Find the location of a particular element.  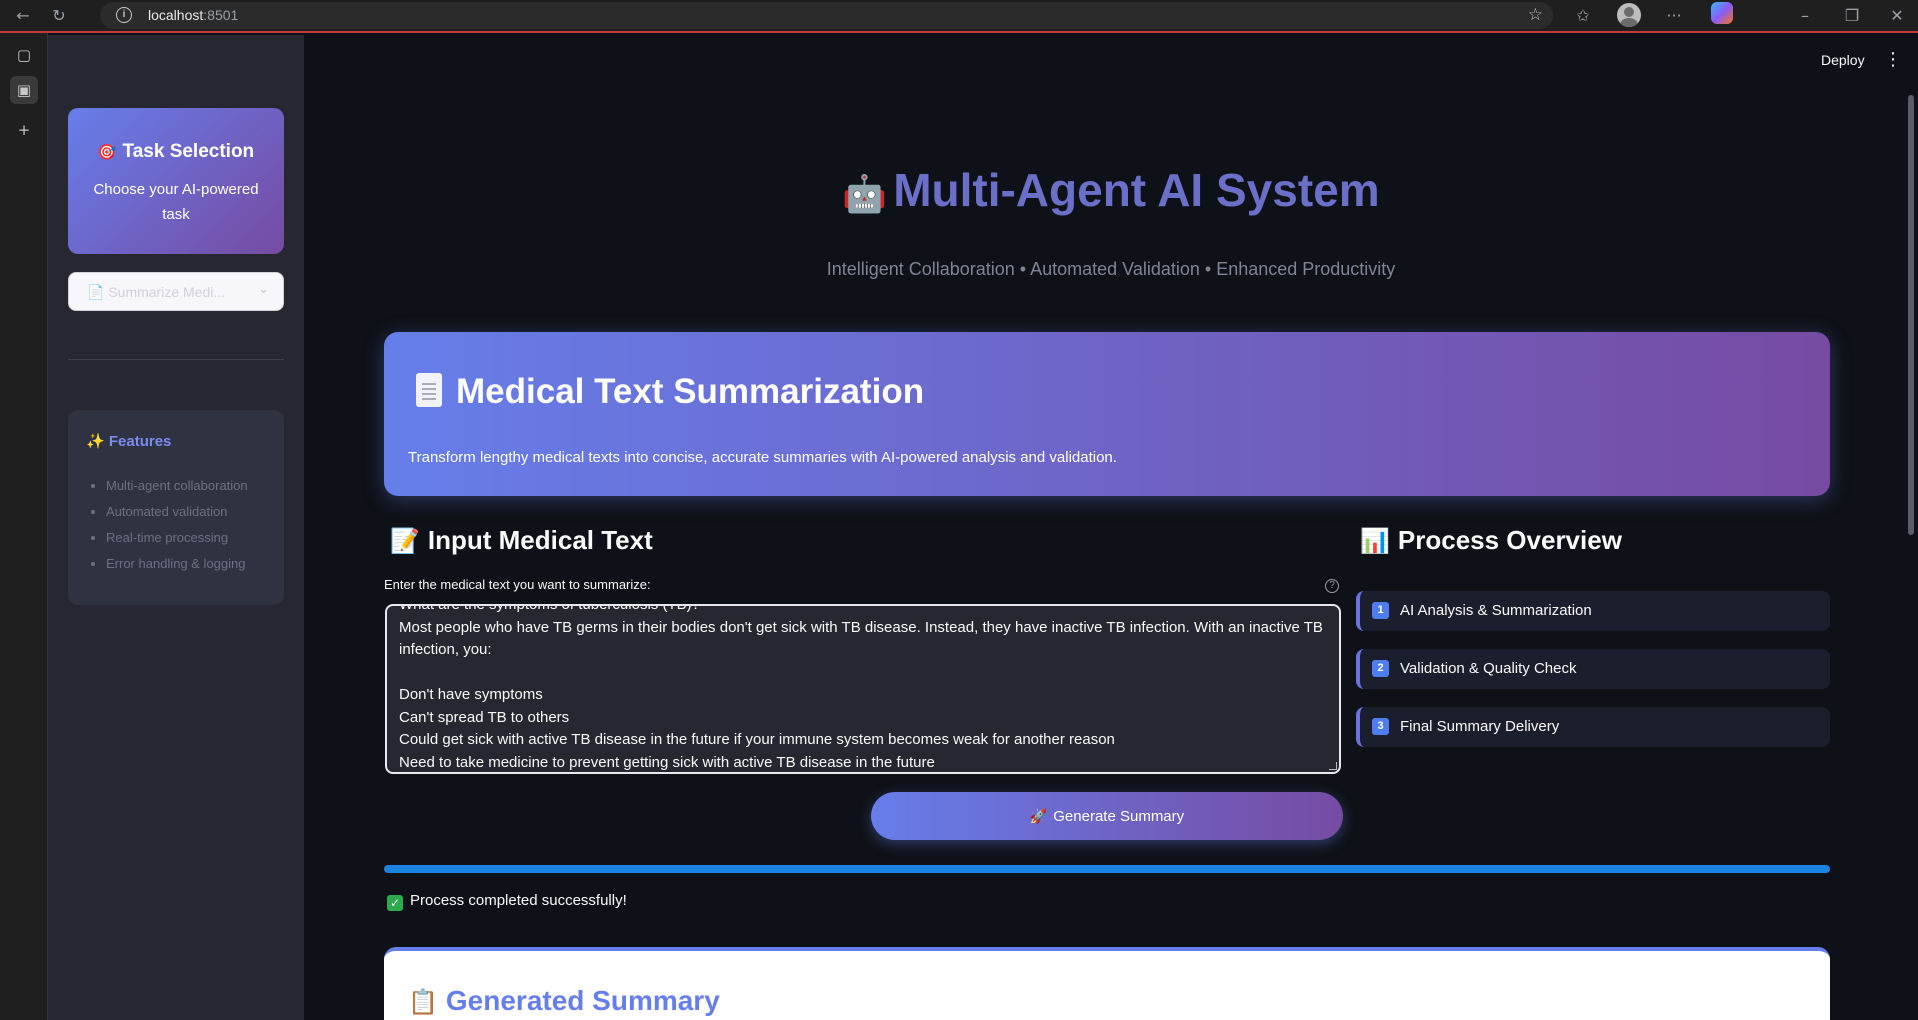

favorite-star-icon: ☆ is located at coordinates (1535, 15).